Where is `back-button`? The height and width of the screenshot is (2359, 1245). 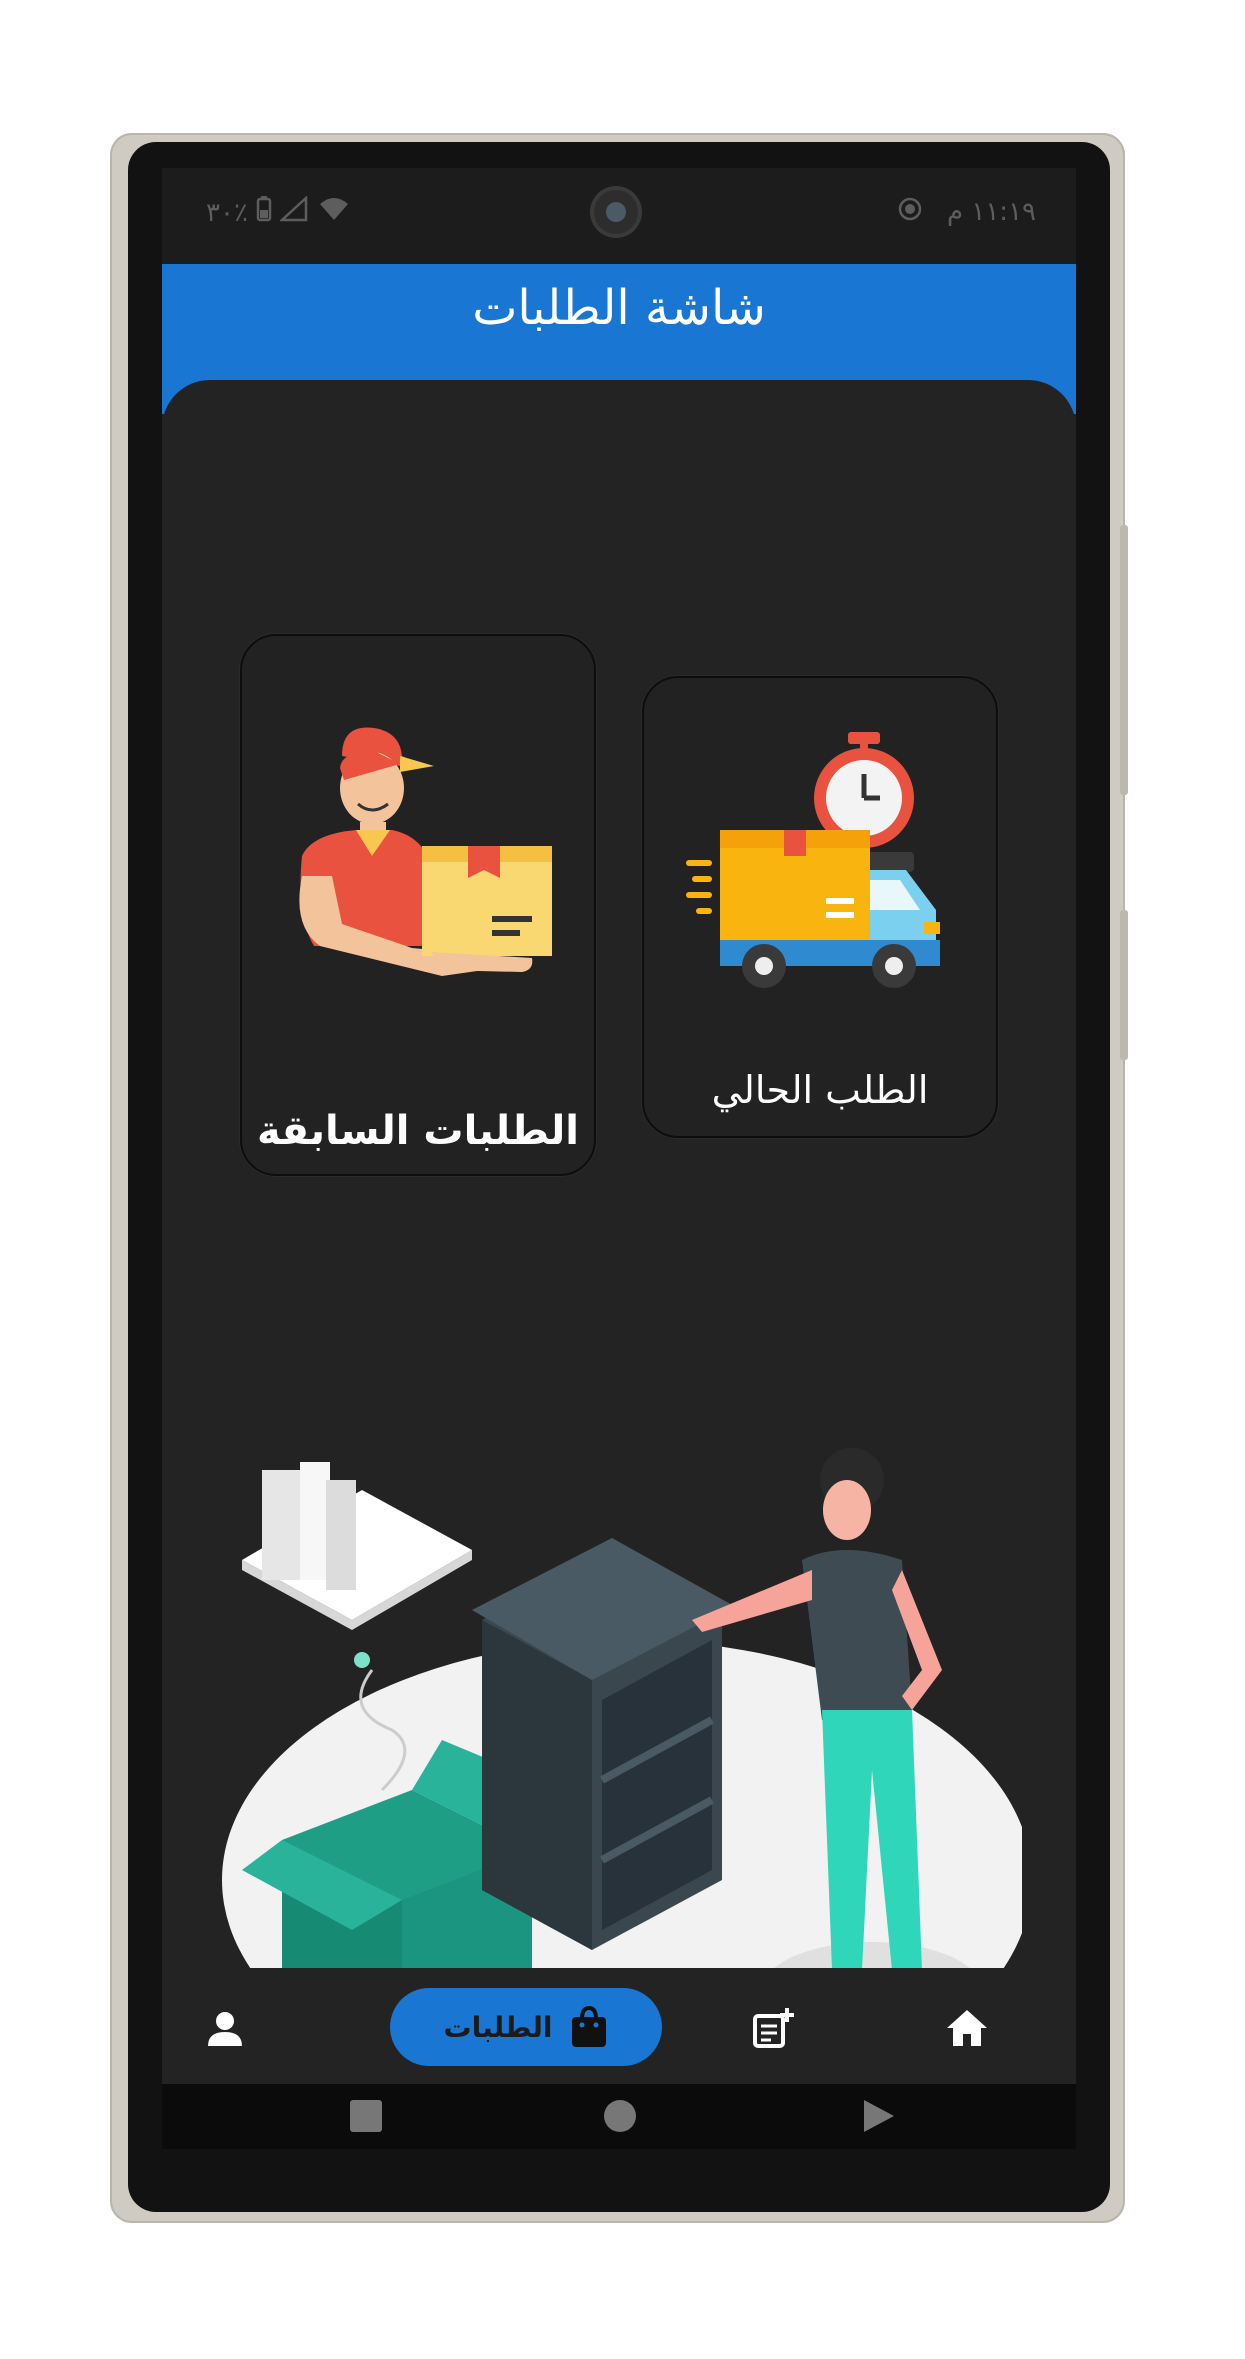
back-button is located at coordinates (878, 2118).